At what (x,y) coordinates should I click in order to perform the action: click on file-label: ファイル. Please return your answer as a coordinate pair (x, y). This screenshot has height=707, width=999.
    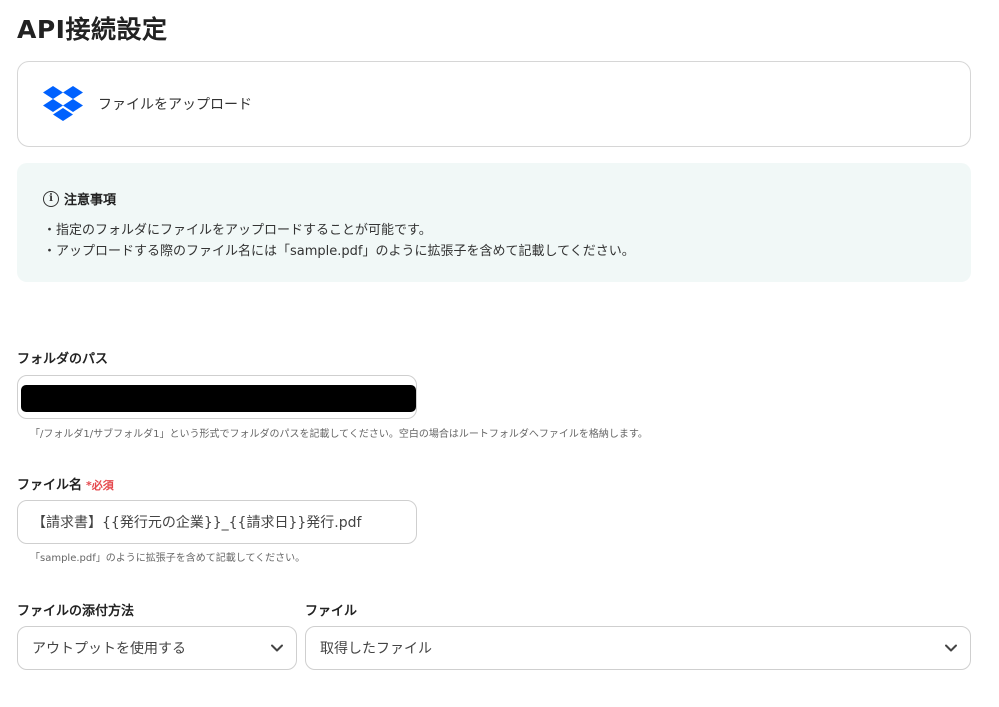
    Looking at the image, I should click on (331, 611).